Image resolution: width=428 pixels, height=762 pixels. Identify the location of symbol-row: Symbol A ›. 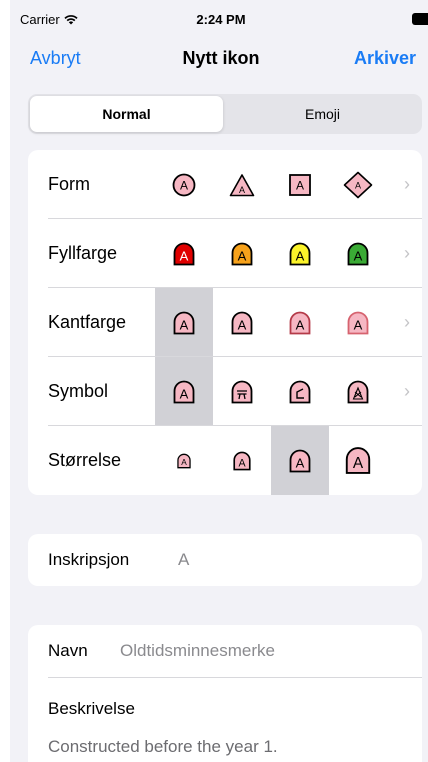
(225, 391).